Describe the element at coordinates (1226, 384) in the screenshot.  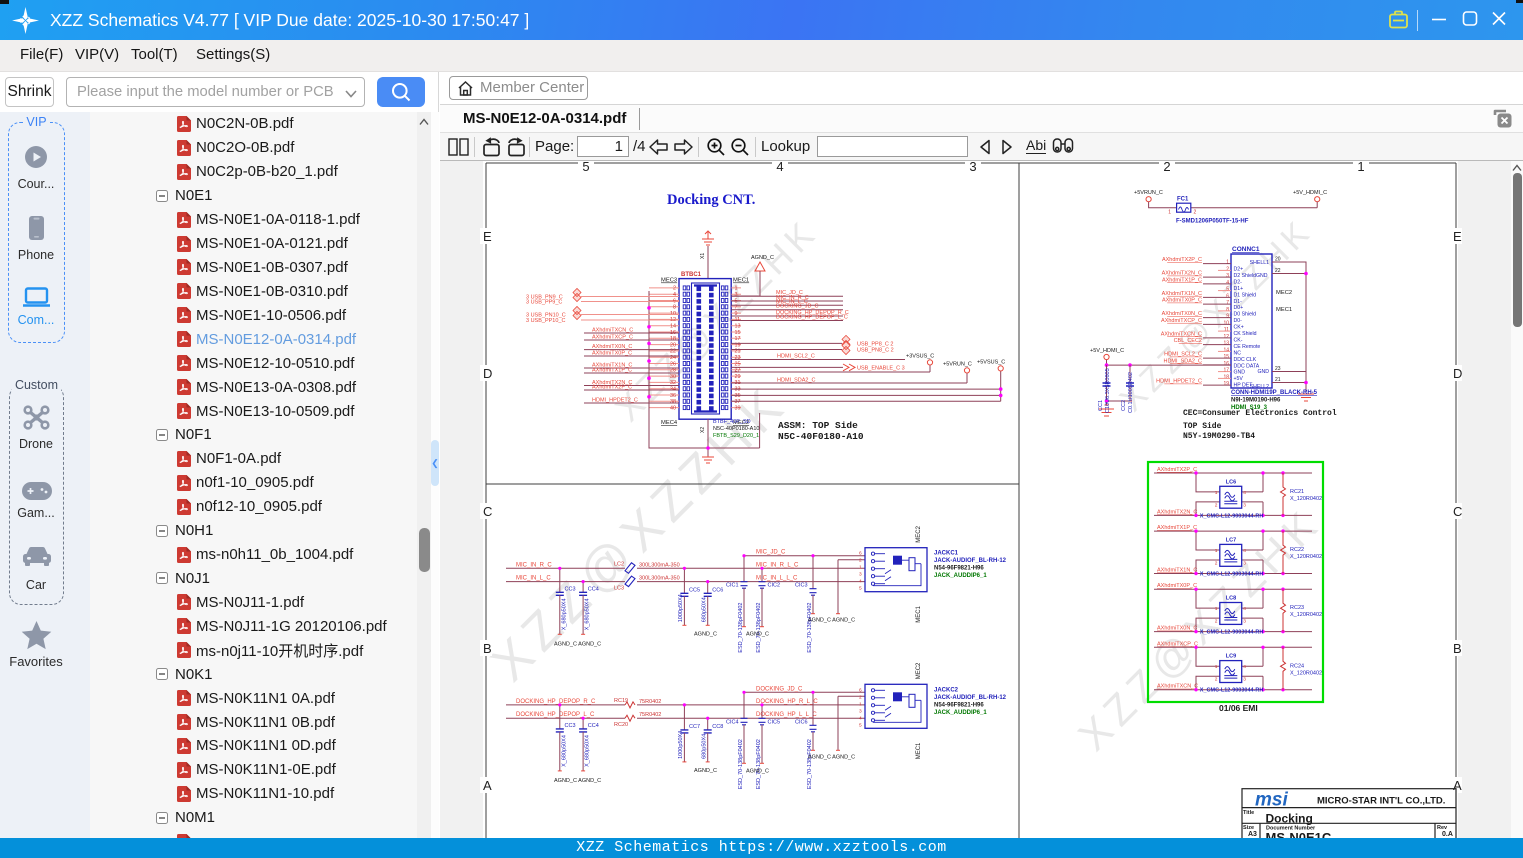
I see `svg-text: 19` at that location.